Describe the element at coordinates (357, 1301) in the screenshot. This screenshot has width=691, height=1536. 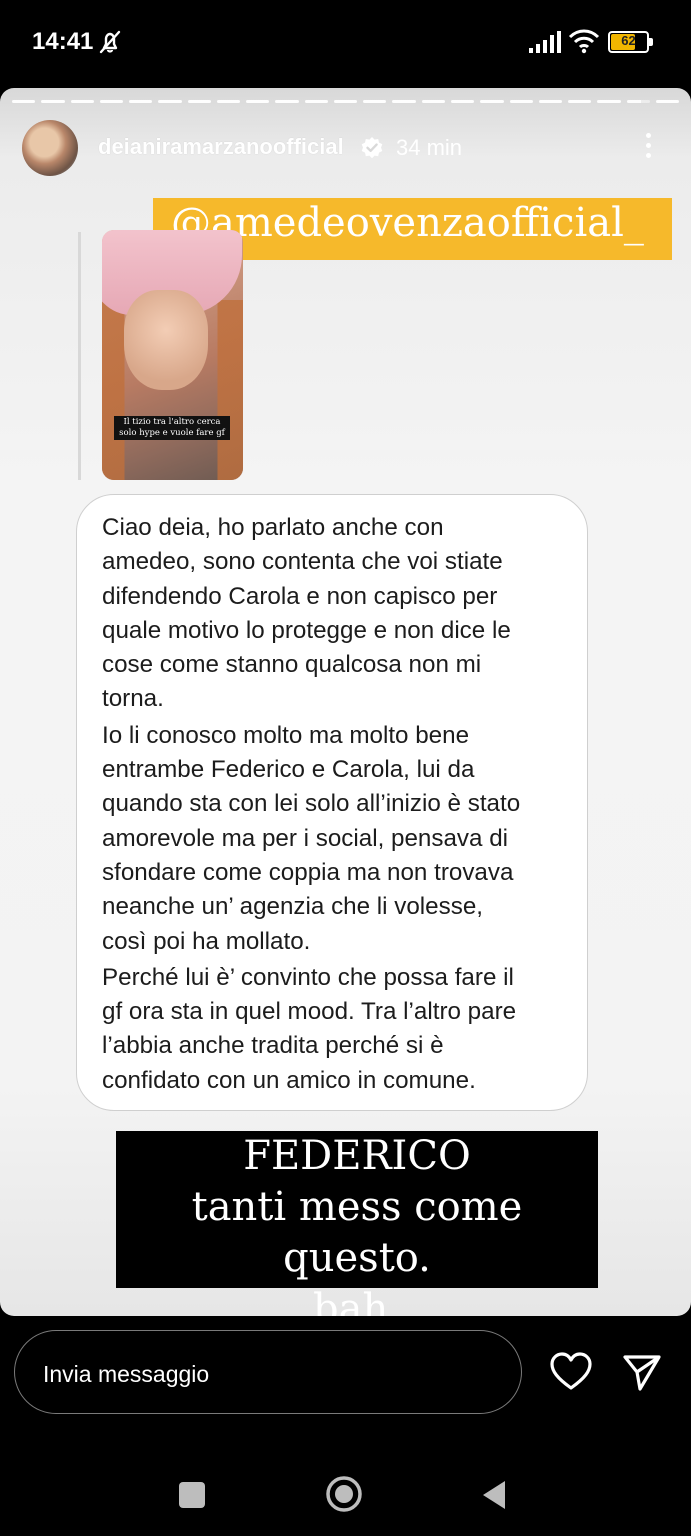
I see `caption-line: bah.` at that location.